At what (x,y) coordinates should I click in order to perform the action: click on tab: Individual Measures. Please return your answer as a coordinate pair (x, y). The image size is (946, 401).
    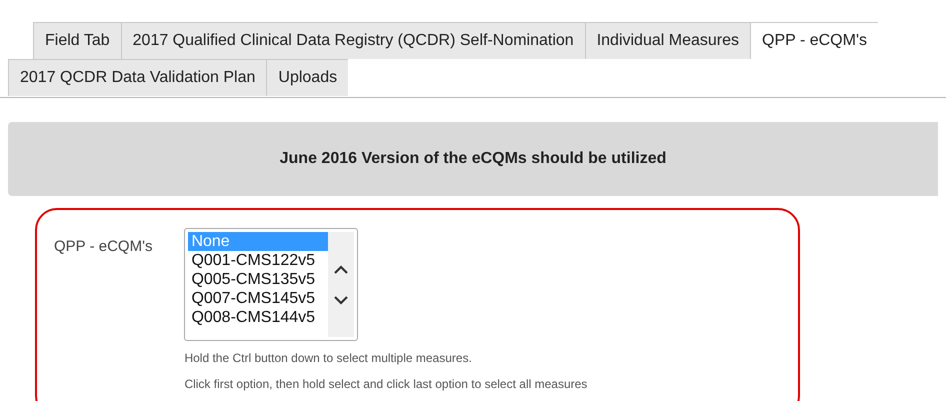
    Looking at the image, I should click on (667, 40).